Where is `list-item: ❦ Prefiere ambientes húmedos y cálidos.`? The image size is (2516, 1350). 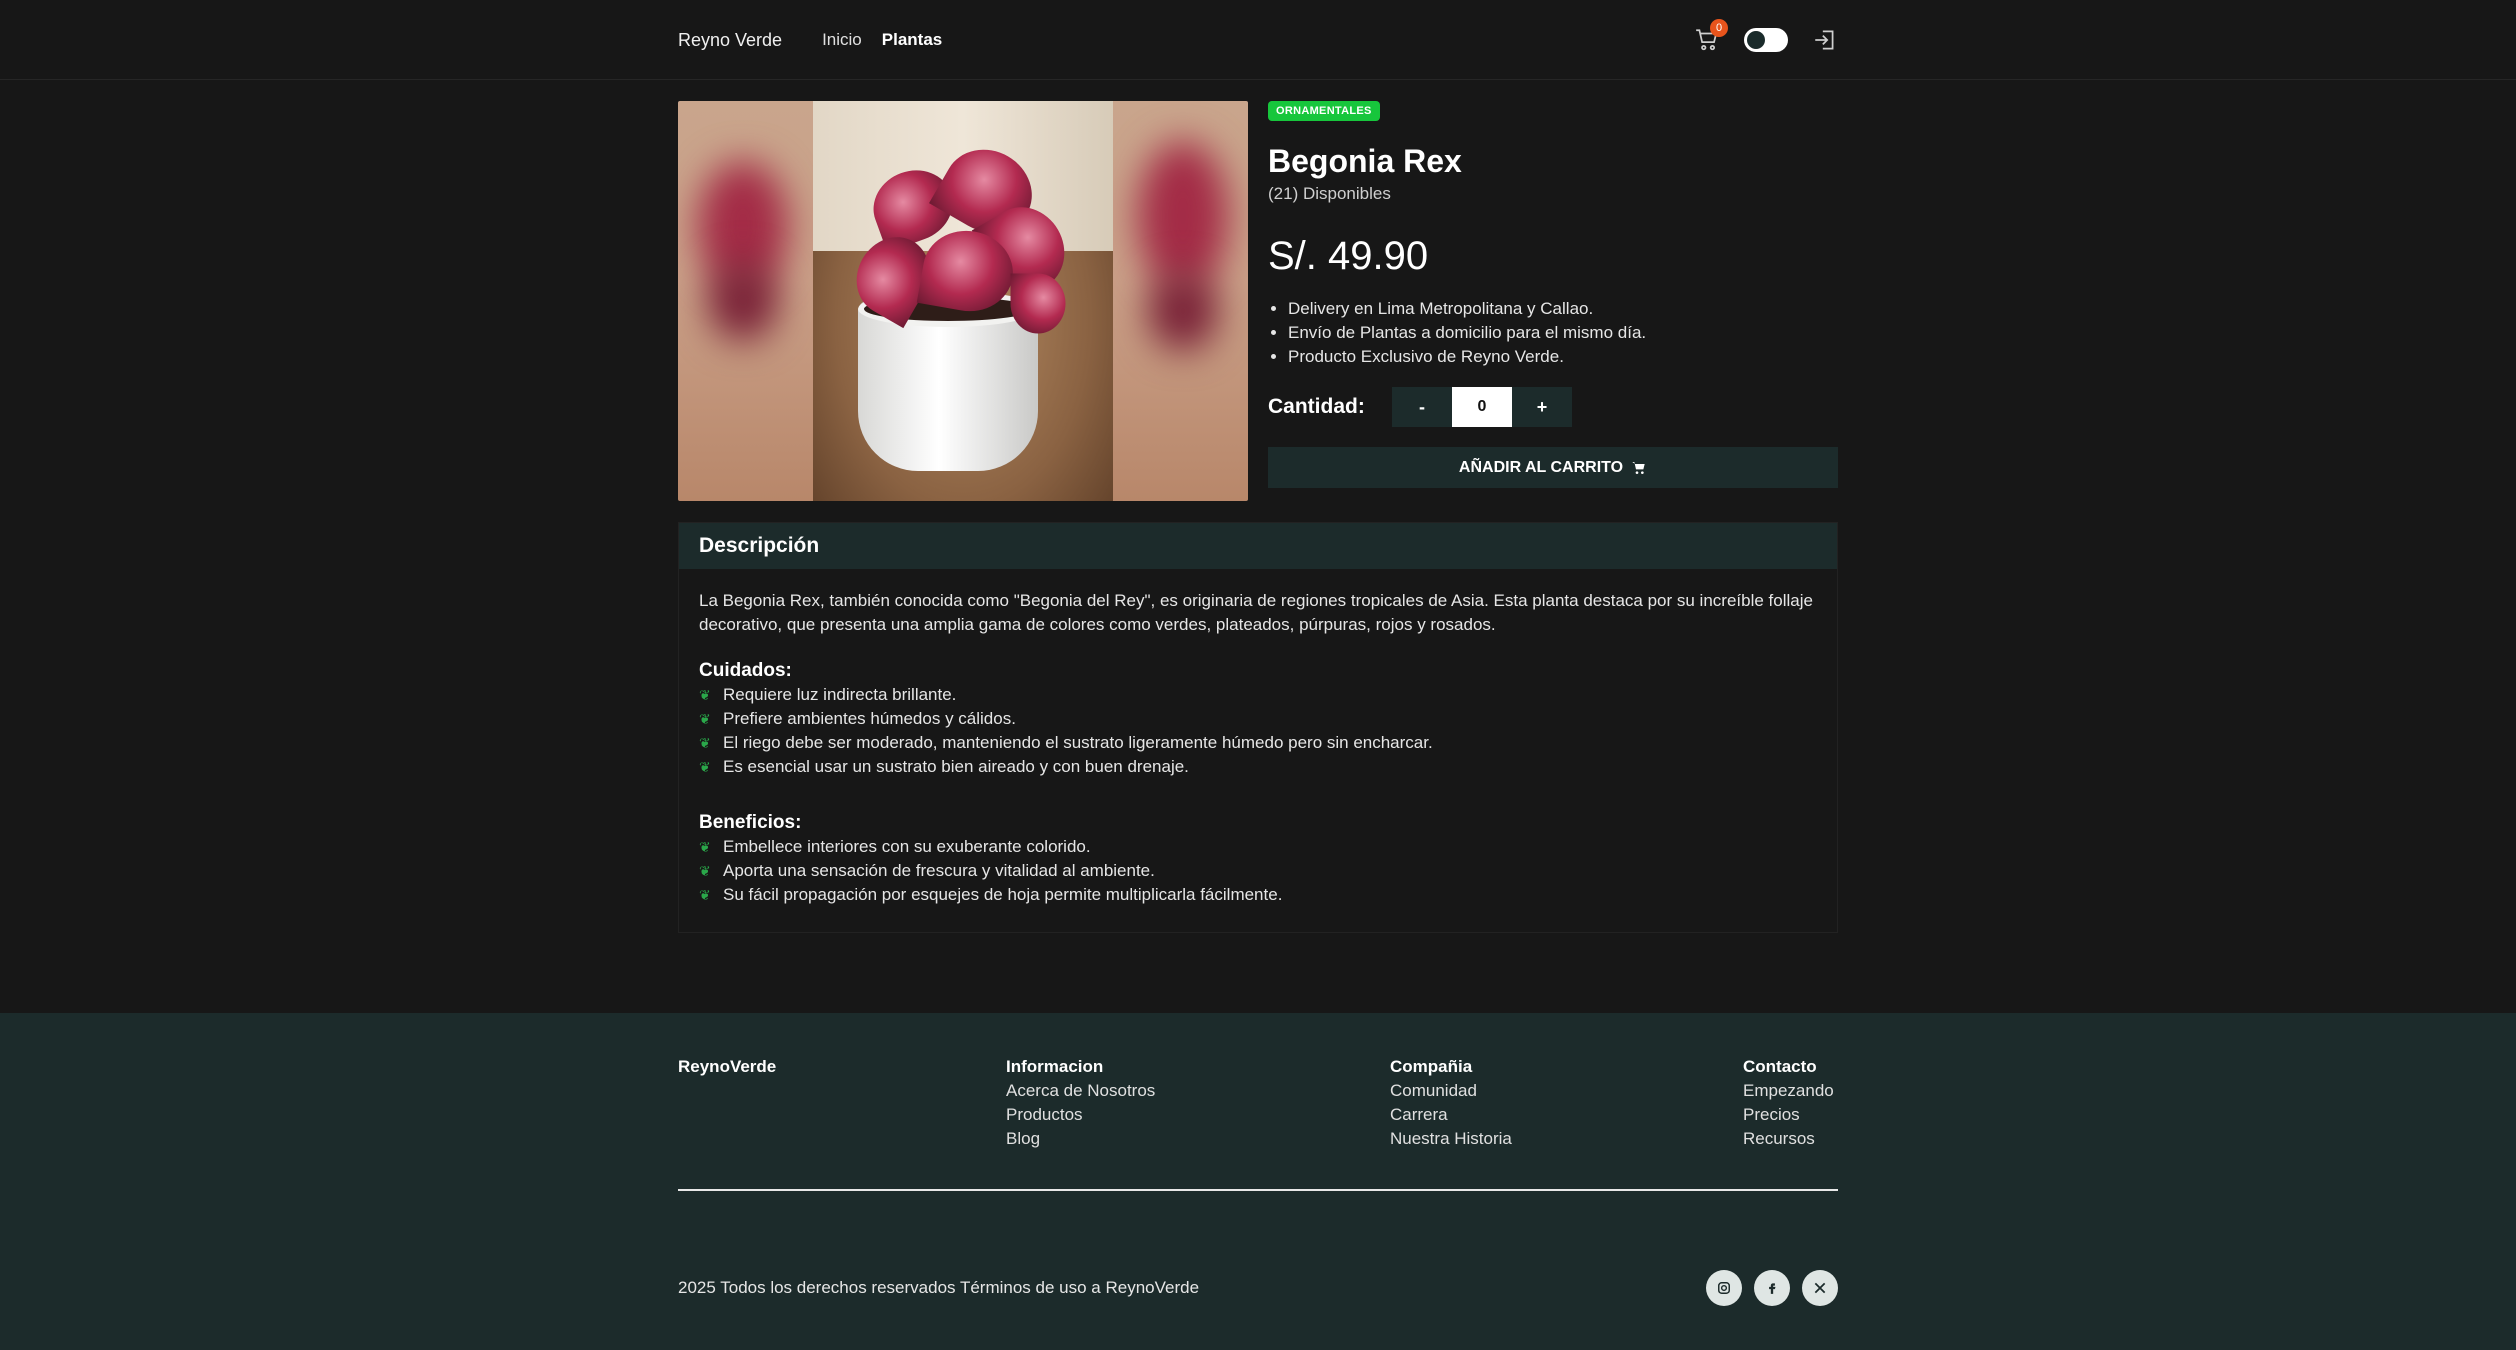
list-item: ❦ Prefiere ambientes húmedos y cálidos. is located at coordinates (1258, 719).